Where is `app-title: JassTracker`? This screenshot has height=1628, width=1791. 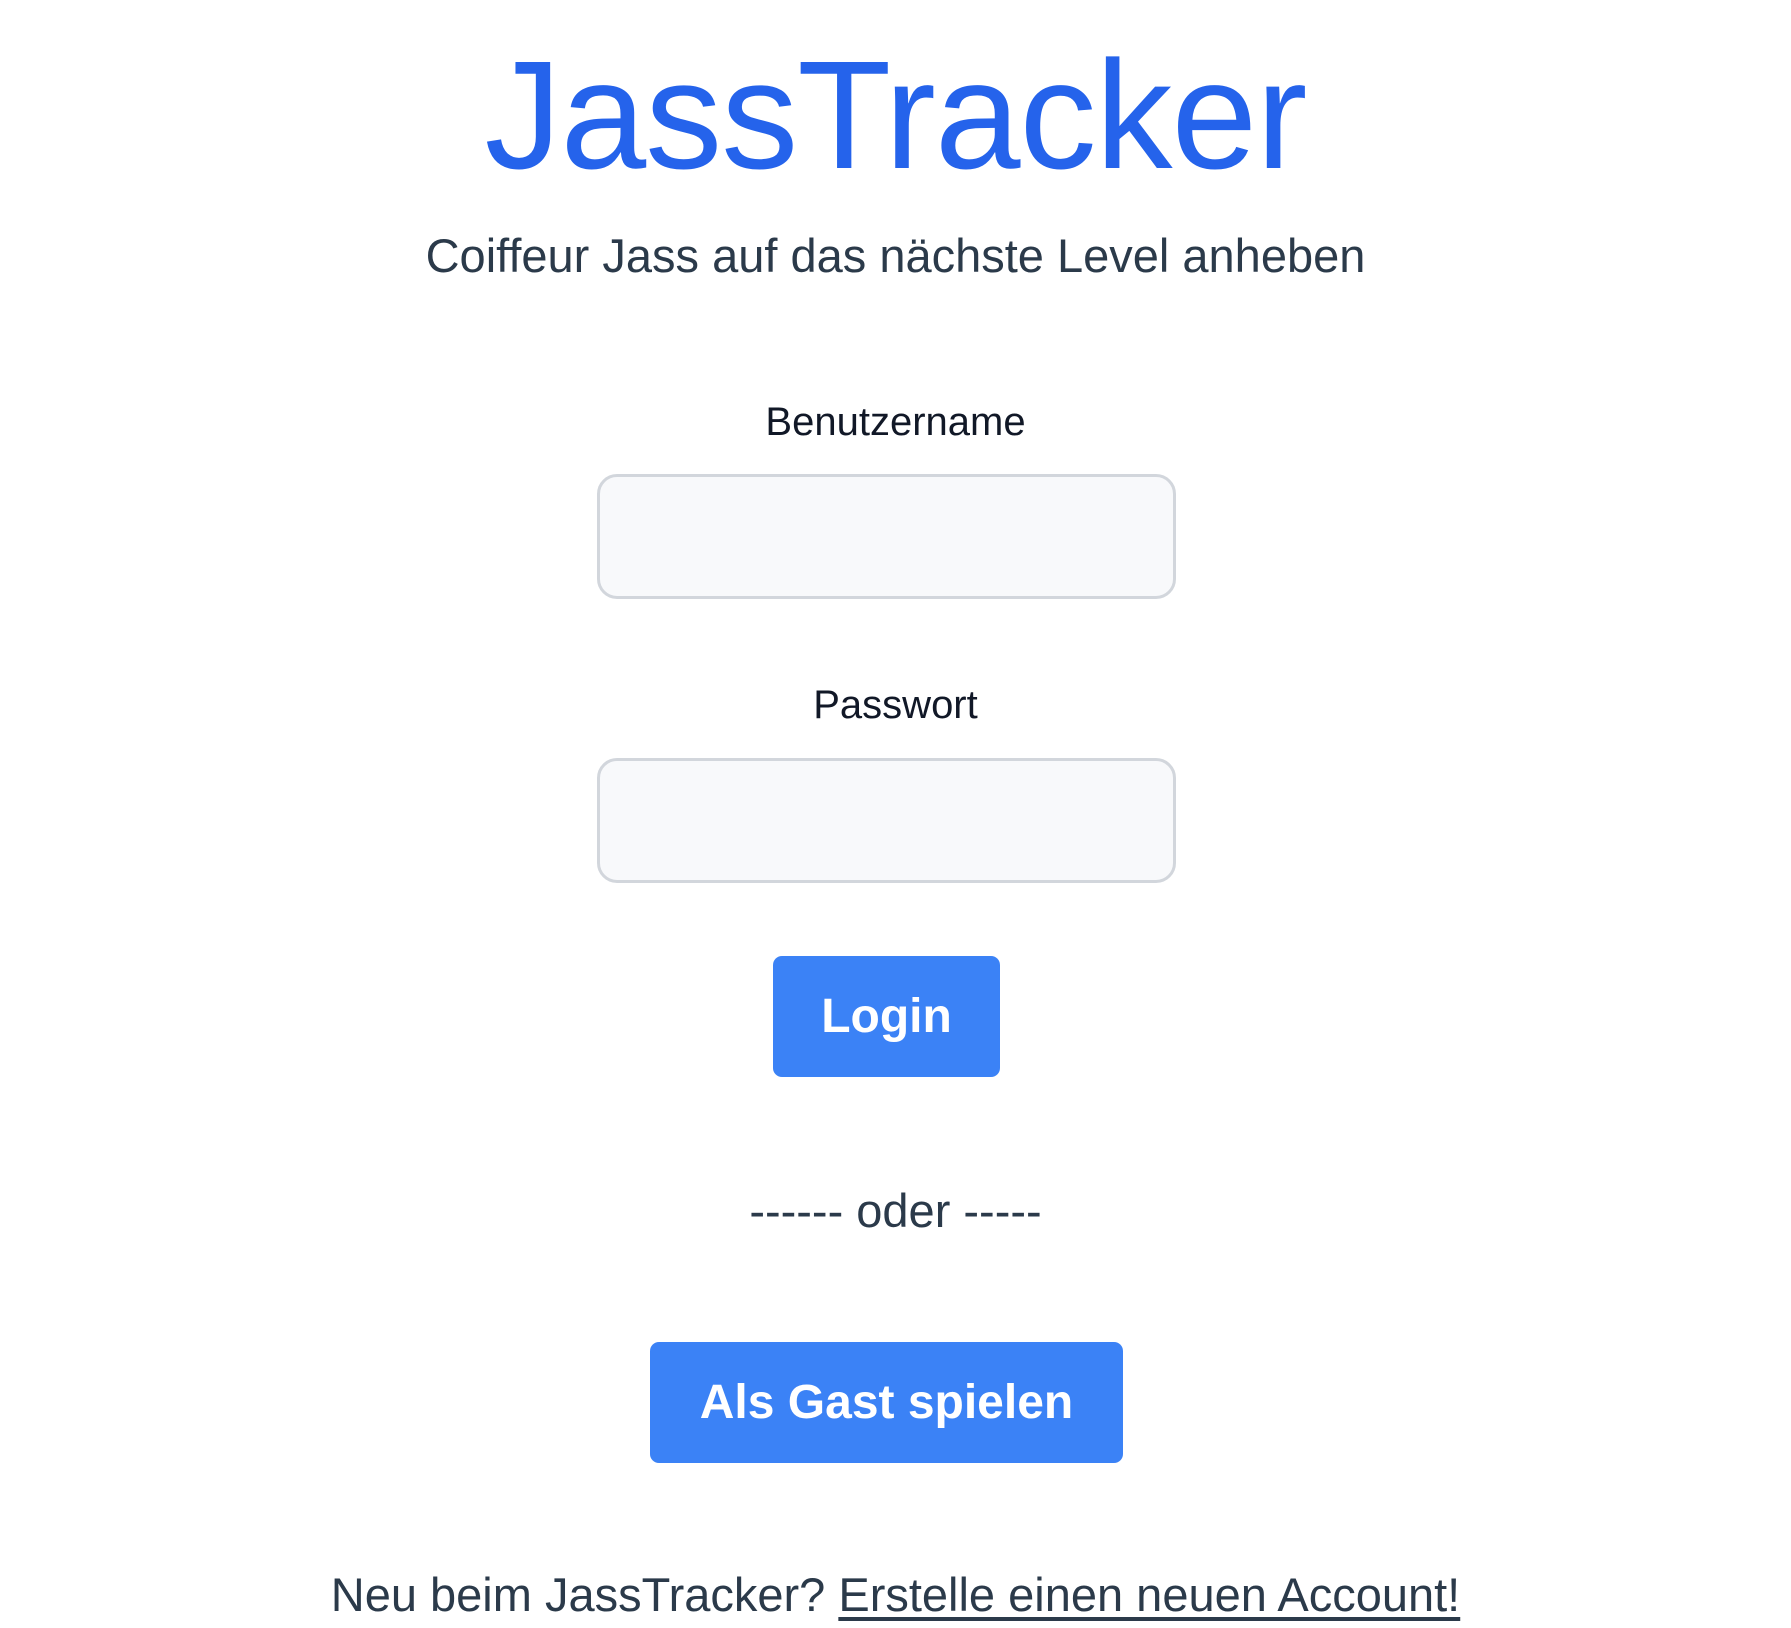 app-title: JassTracker is located at coordinates (896, 115).